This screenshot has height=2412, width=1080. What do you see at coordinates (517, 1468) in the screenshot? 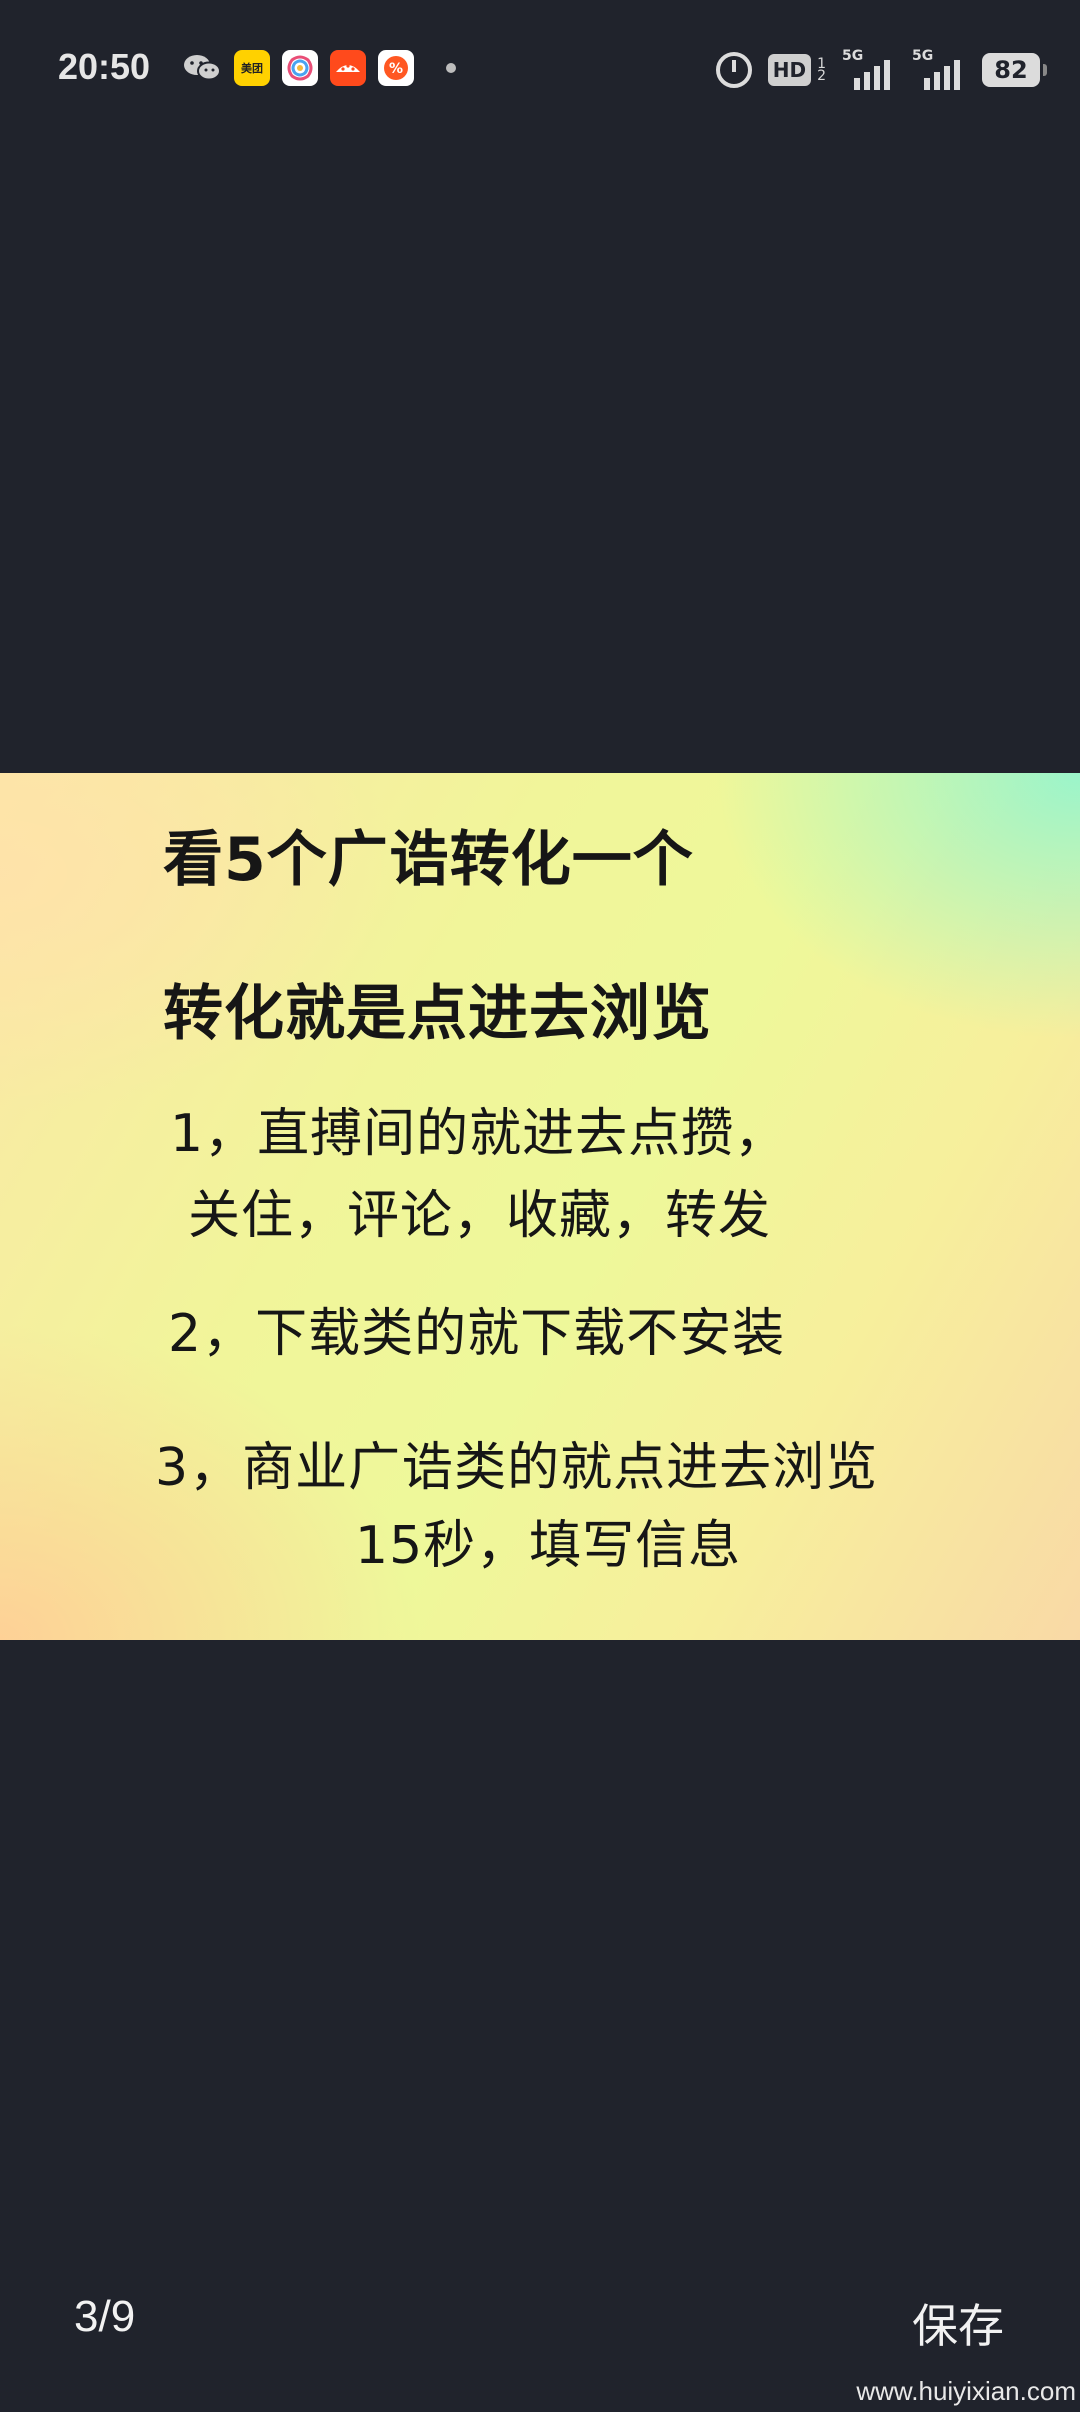
I see `image-item-3-line-1: 3，商业广诰类的就点进去浏览` at bounding box center [517, 1468].